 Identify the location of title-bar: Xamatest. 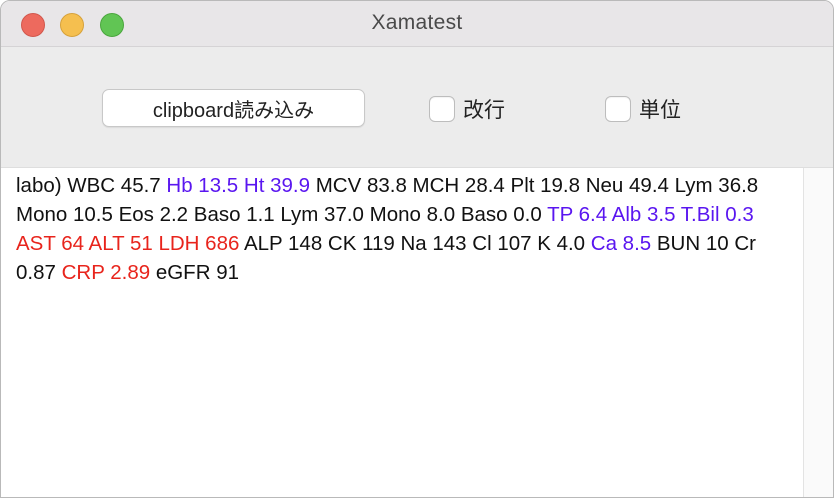
(417, 24).